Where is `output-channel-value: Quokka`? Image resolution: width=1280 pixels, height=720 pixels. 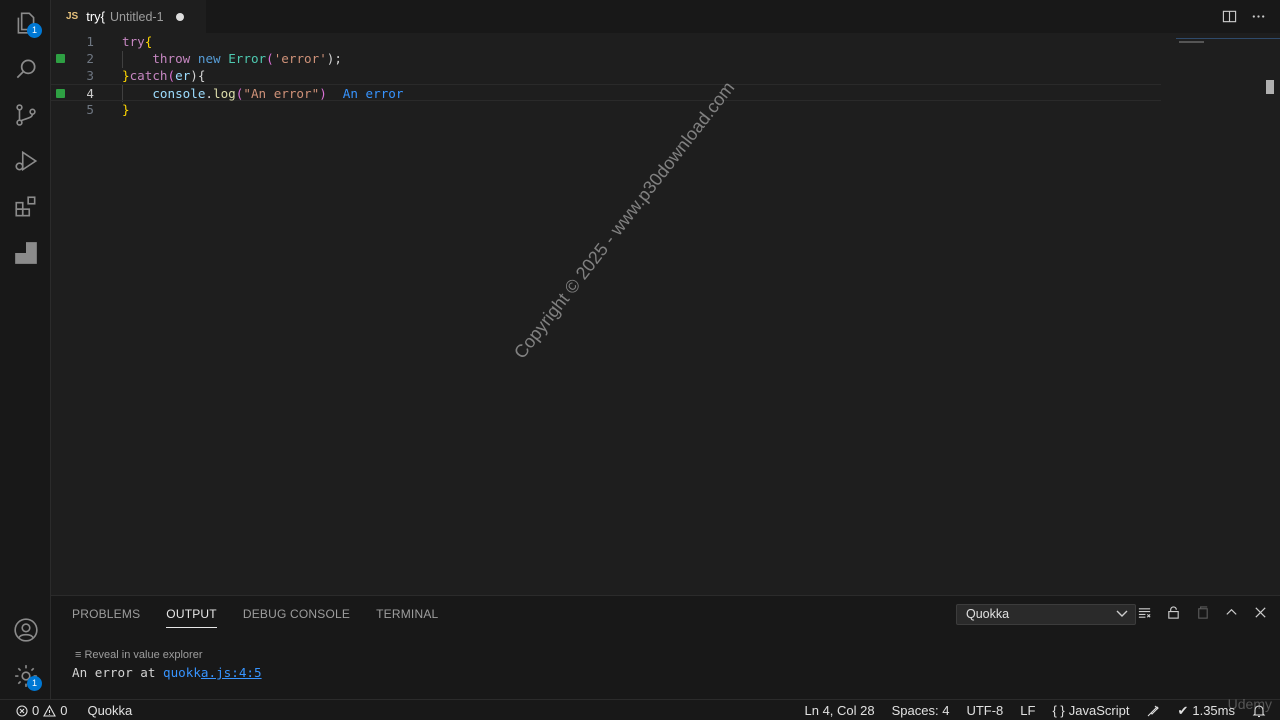
output-channel-value: Quokka is located at coordinates (988, 614).